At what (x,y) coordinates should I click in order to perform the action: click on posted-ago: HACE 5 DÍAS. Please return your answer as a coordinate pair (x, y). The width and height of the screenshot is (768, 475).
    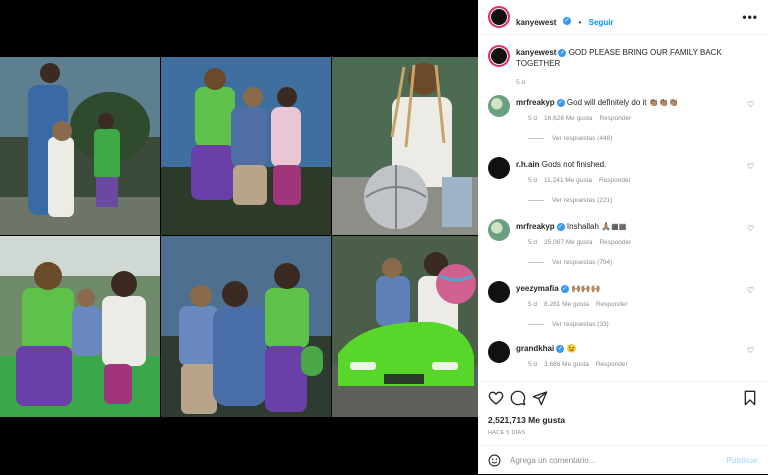
    Looking at the image, I should click on (507, 433).